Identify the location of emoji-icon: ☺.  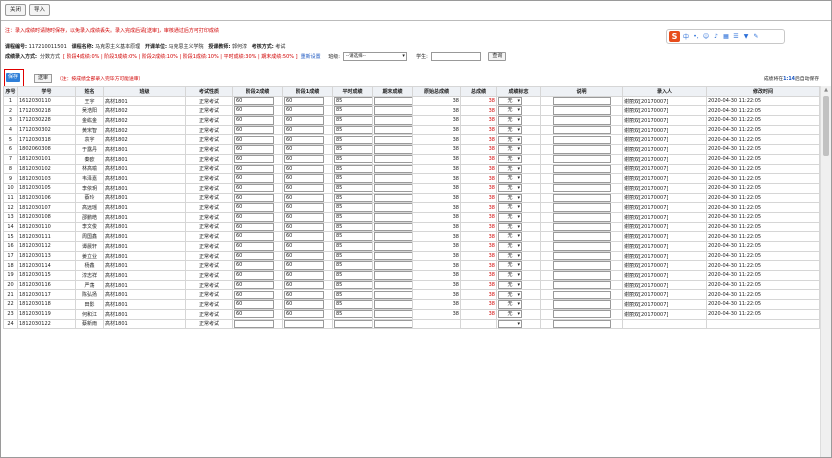
(706, 36).